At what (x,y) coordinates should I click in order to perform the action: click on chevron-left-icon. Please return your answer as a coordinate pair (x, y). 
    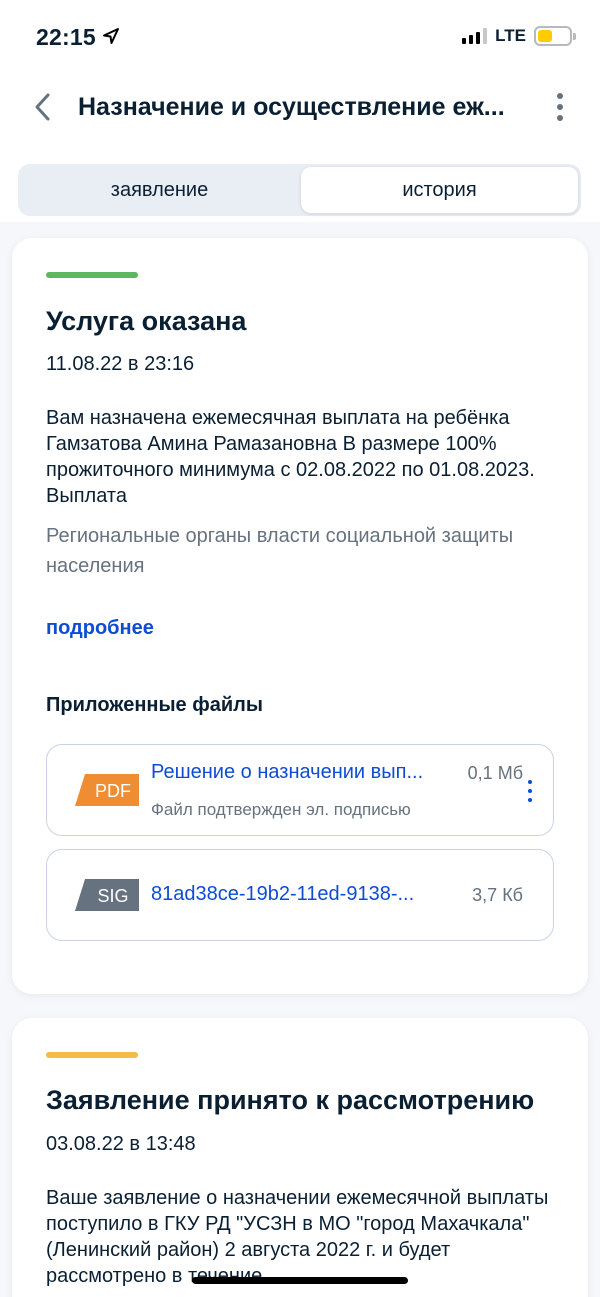
    Looking at the image, I should click on (42, 107).